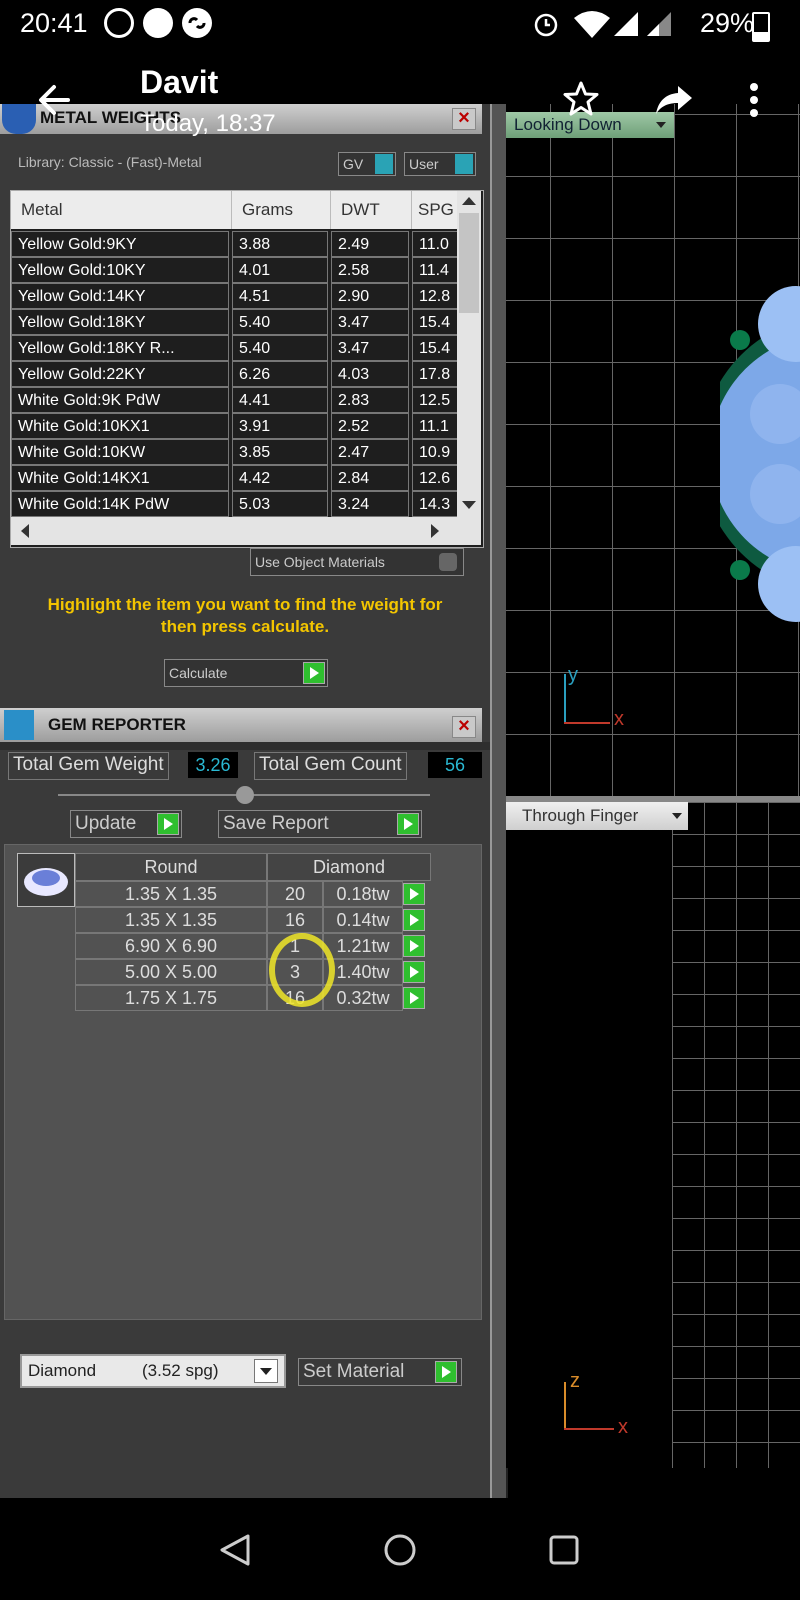 This screenshot has width=800, height=1600. Describe the element at coordinates (674, 100) in the screenshot. I see `share-forward-icon` at that location.